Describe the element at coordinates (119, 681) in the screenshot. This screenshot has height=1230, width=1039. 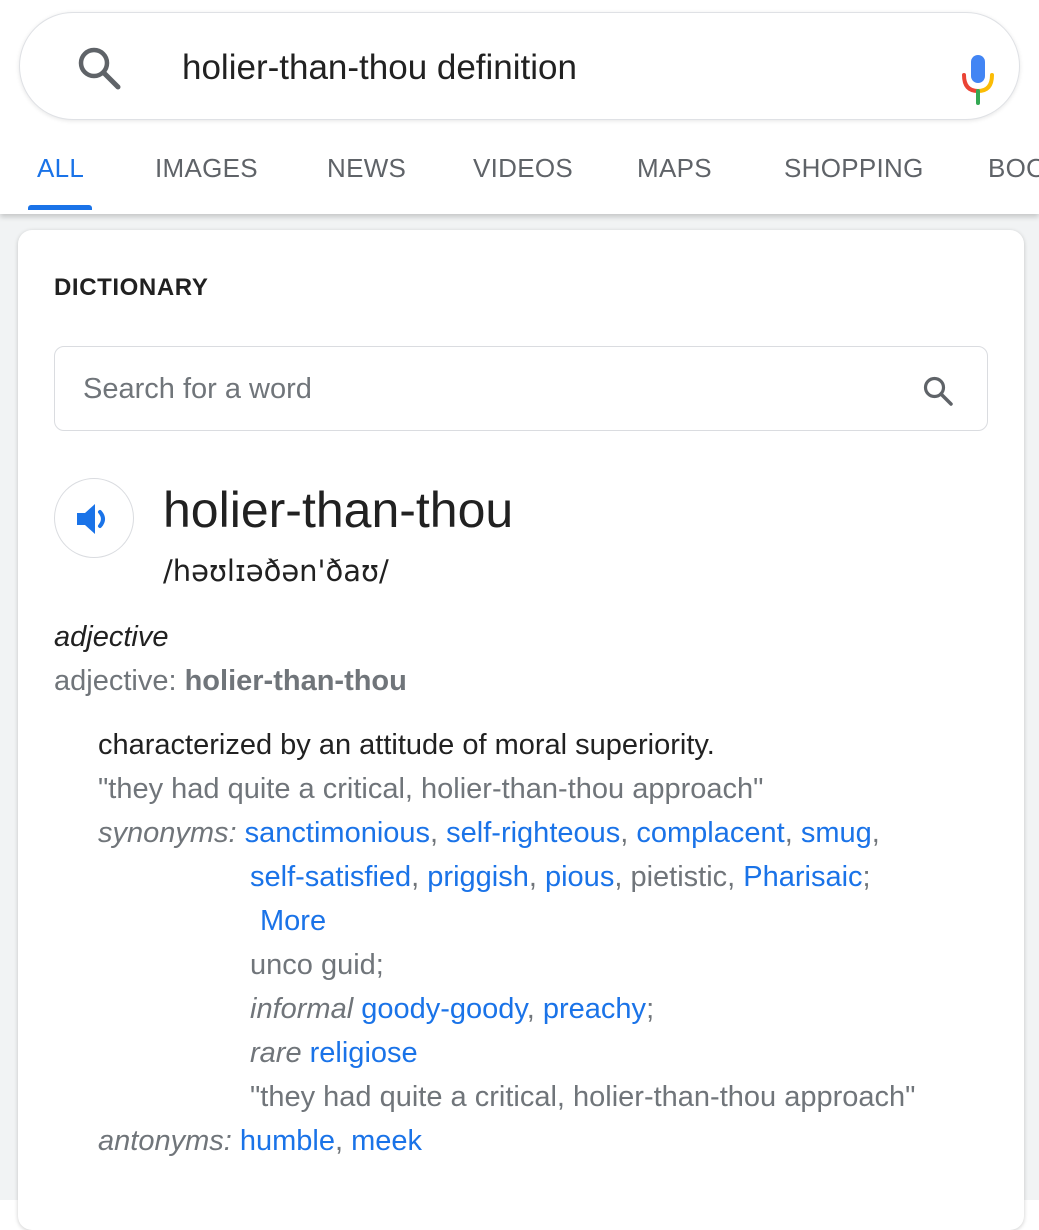
I see `pos-line-label: adjective:` at that location.